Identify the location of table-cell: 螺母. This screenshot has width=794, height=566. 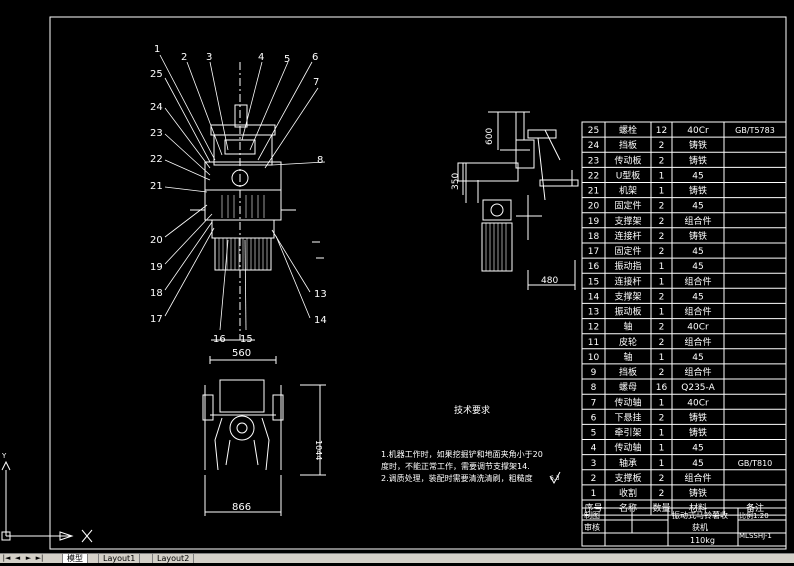
(628, 387).